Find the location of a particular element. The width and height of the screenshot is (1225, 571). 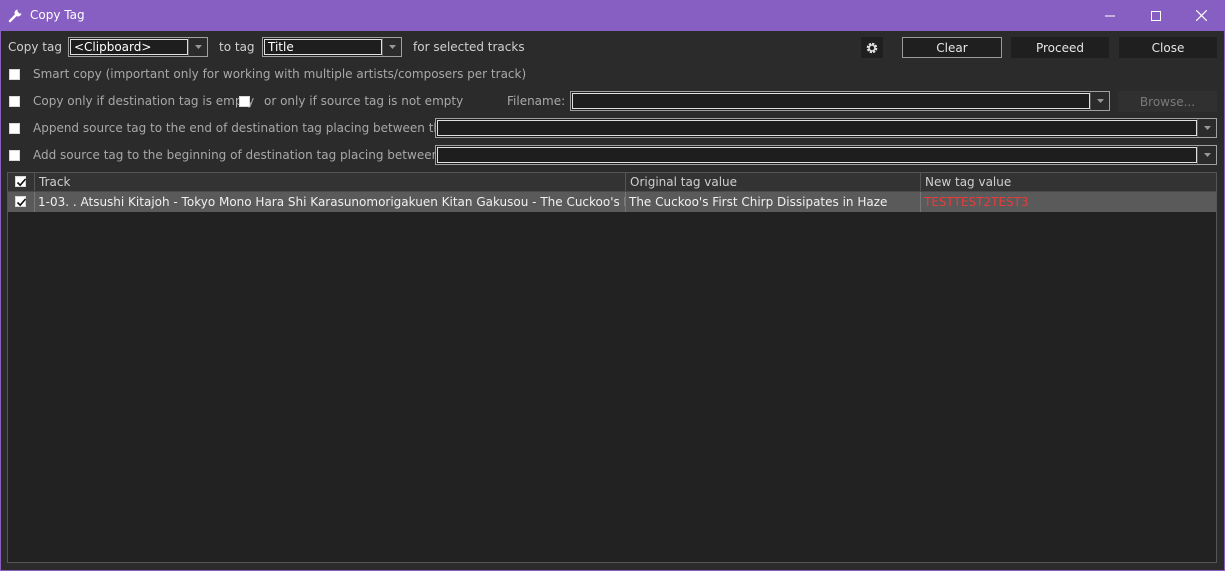

minimize-icon is located at coordinates (1110, 15).